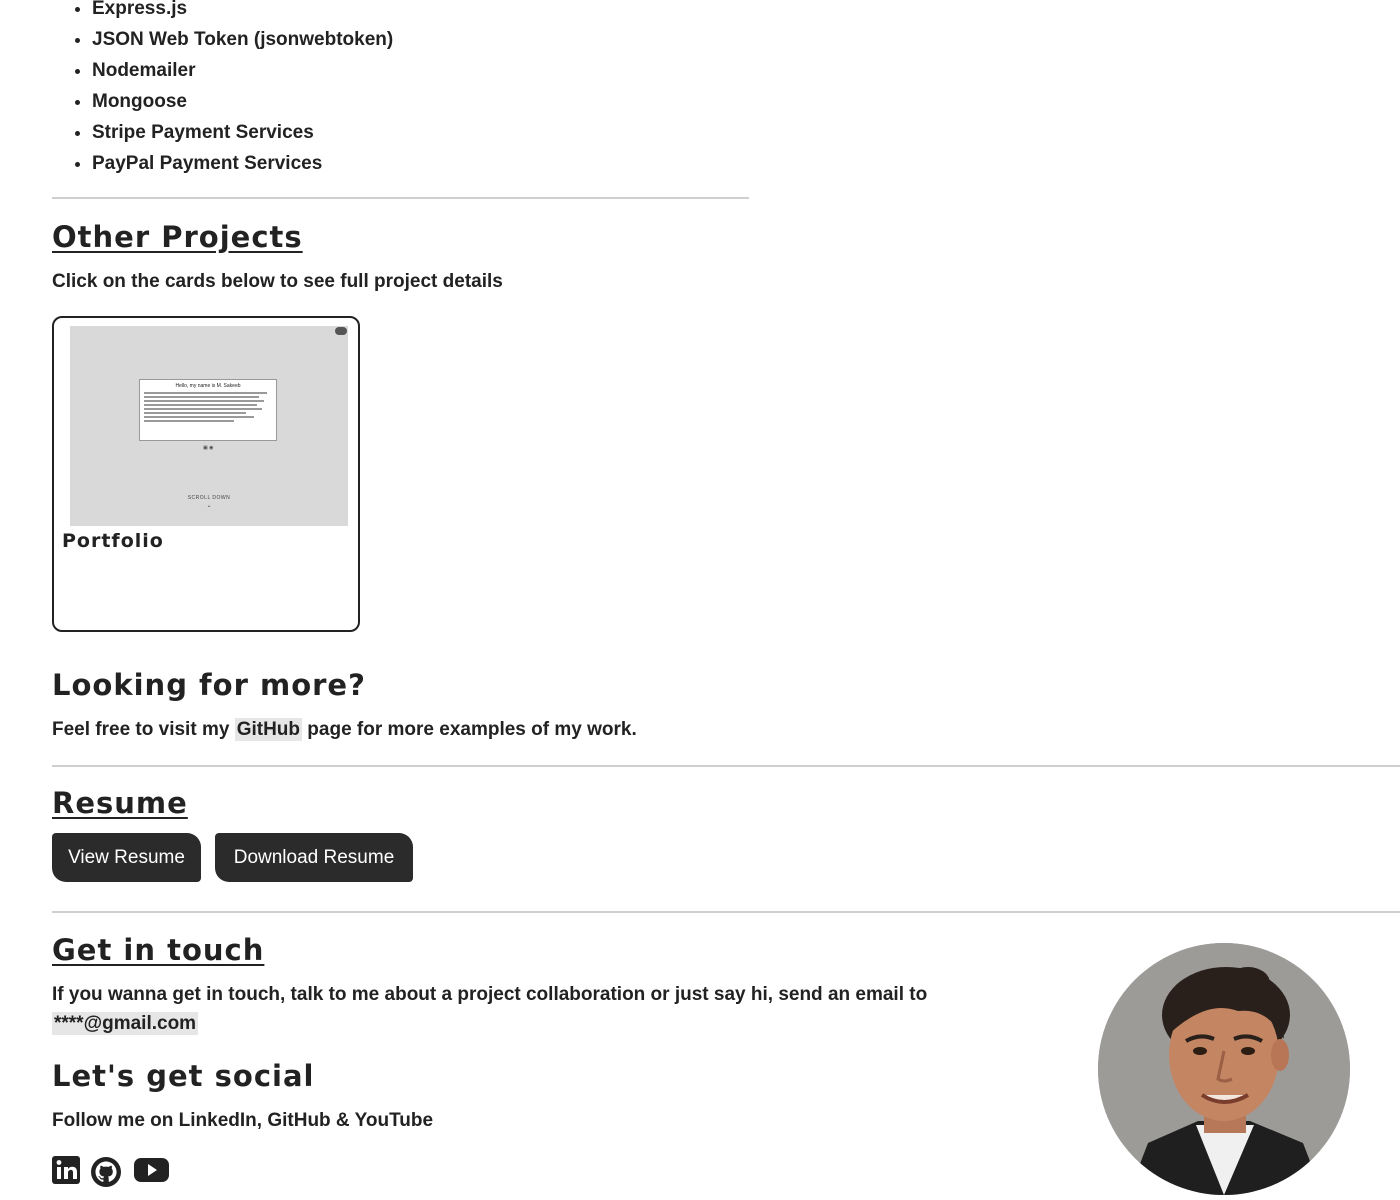 This screenshot has width=1400, height=1200. Describe the element at coordinates (113, 541) in the screenshot. I see `project-card-title: Portfolio` at that location.